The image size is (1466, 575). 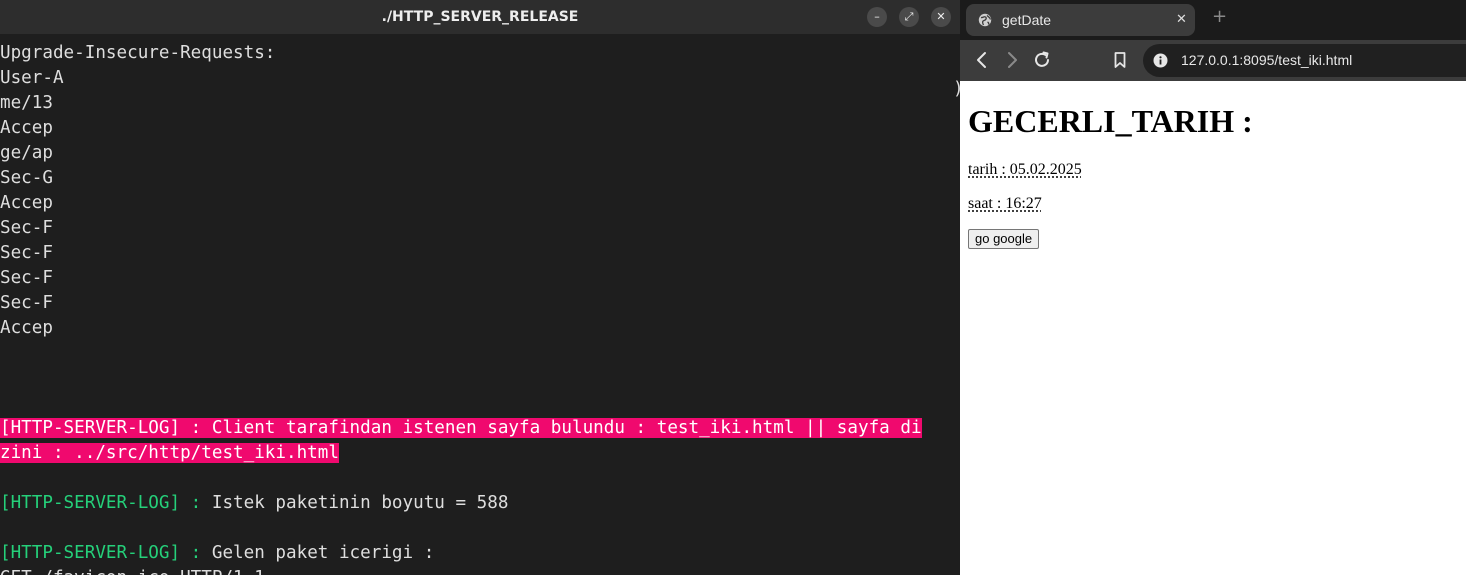 I want to click on reload-icon, so click(x=1042, y=60).